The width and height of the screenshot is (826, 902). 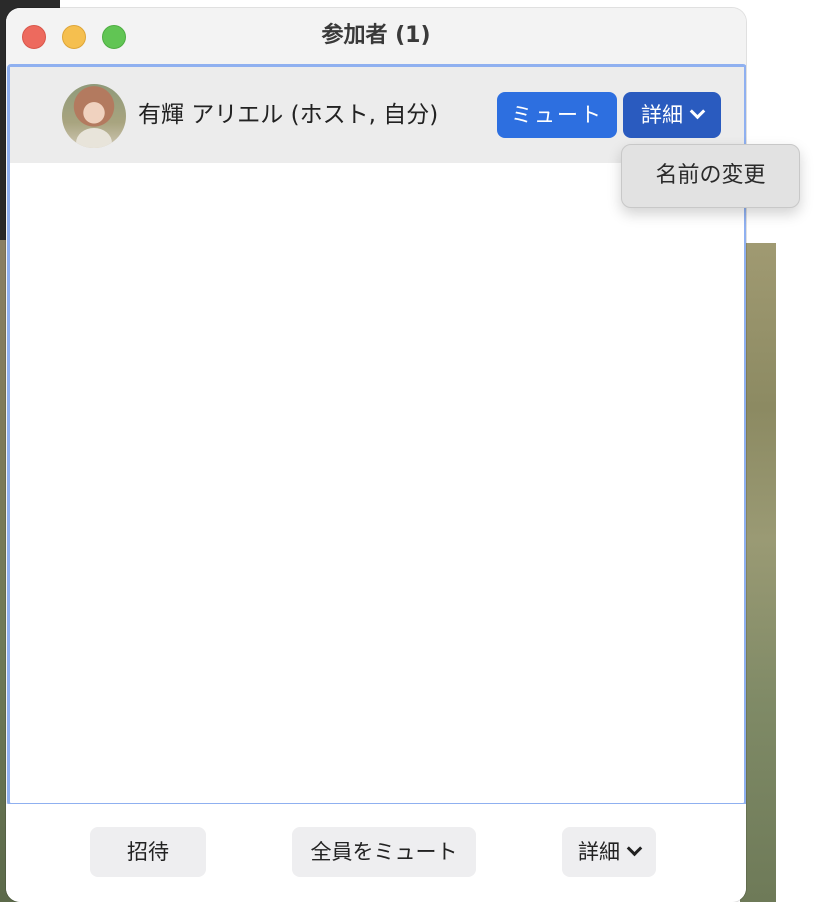 I want to click on footer-more-button: 詳細, so click(x=609, y=852).